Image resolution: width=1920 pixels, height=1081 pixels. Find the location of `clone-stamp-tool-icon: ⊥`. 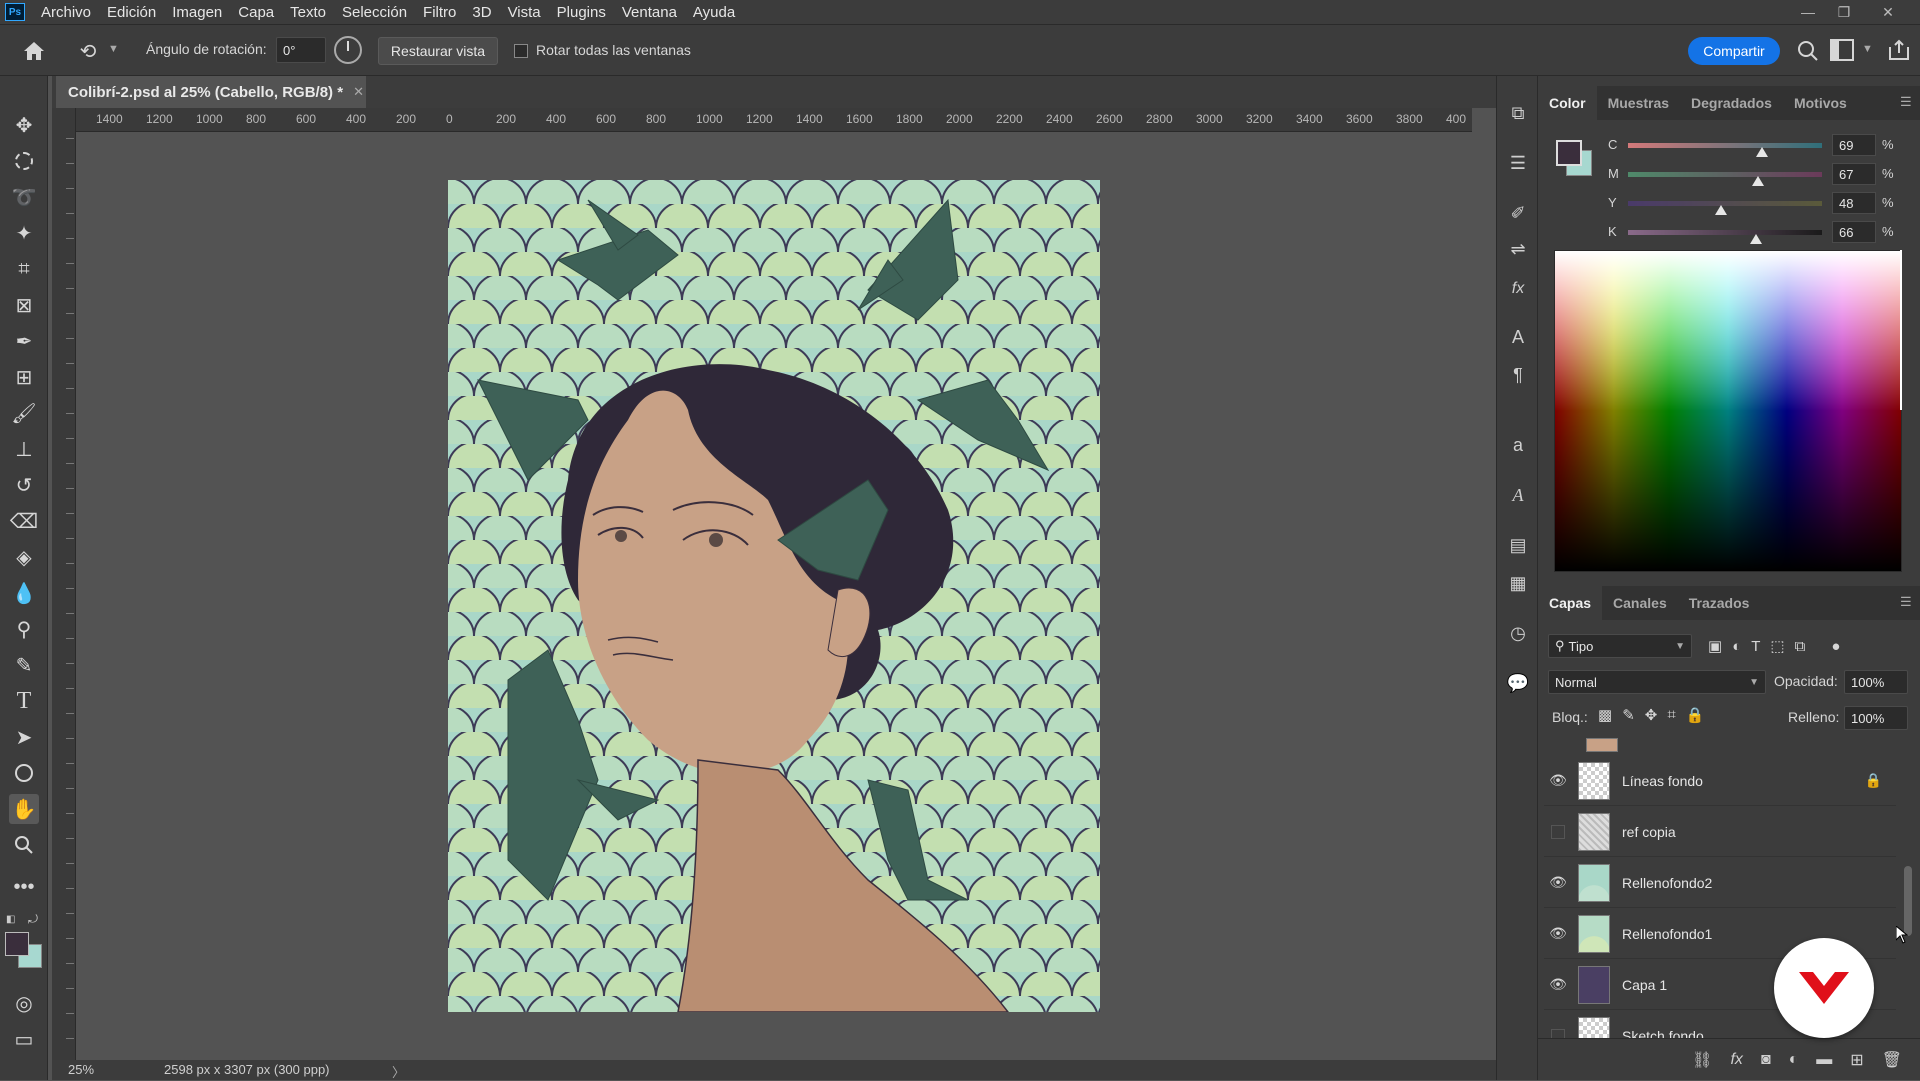

clone-stamp-tool-icon: ⊥ is located at coordinates (24, 449).